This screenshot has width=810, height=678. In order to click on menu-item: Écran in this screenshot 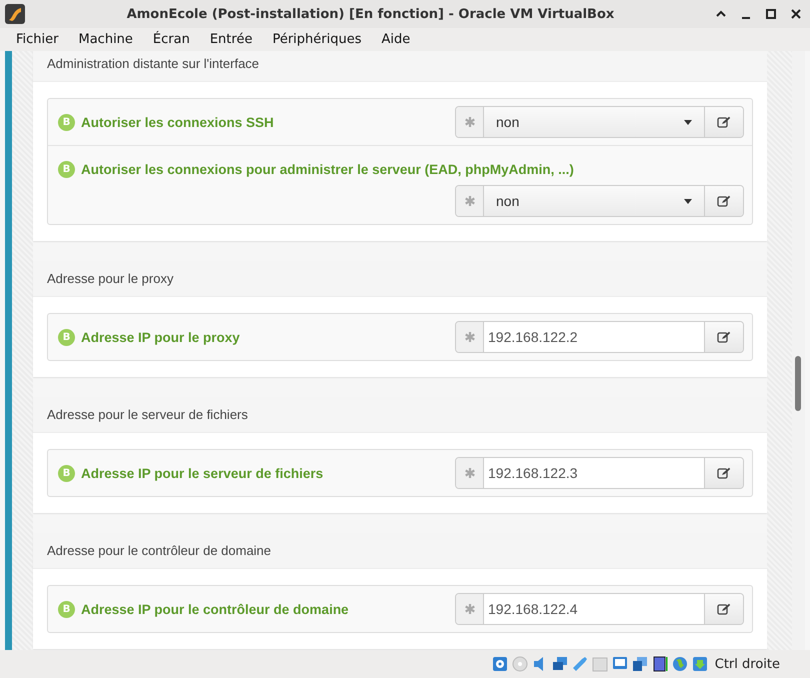, I will do `click(171, 39)`.